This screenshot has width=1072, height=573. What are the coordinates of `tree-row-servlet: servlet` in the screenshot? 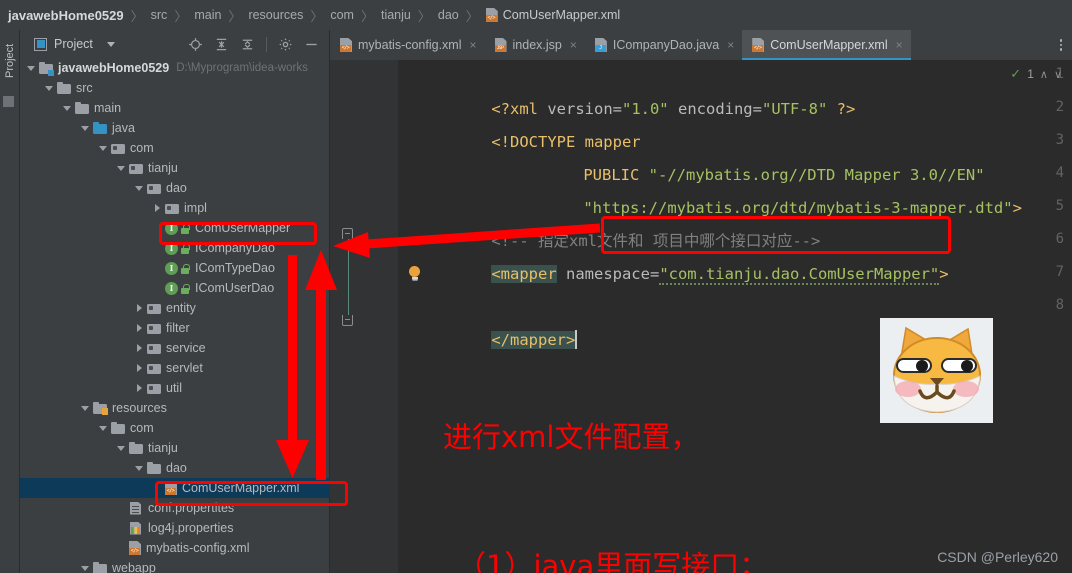 It's located at (175, 368).